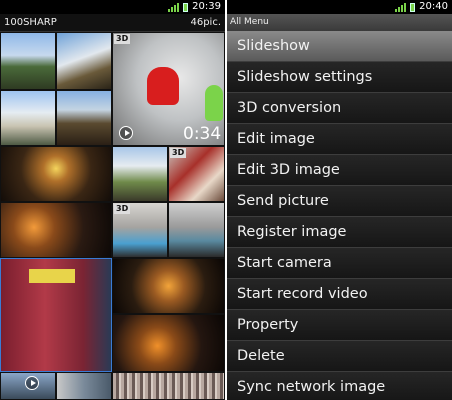  I want to click on menu-item-register-image: Register image, so click(339, 232).